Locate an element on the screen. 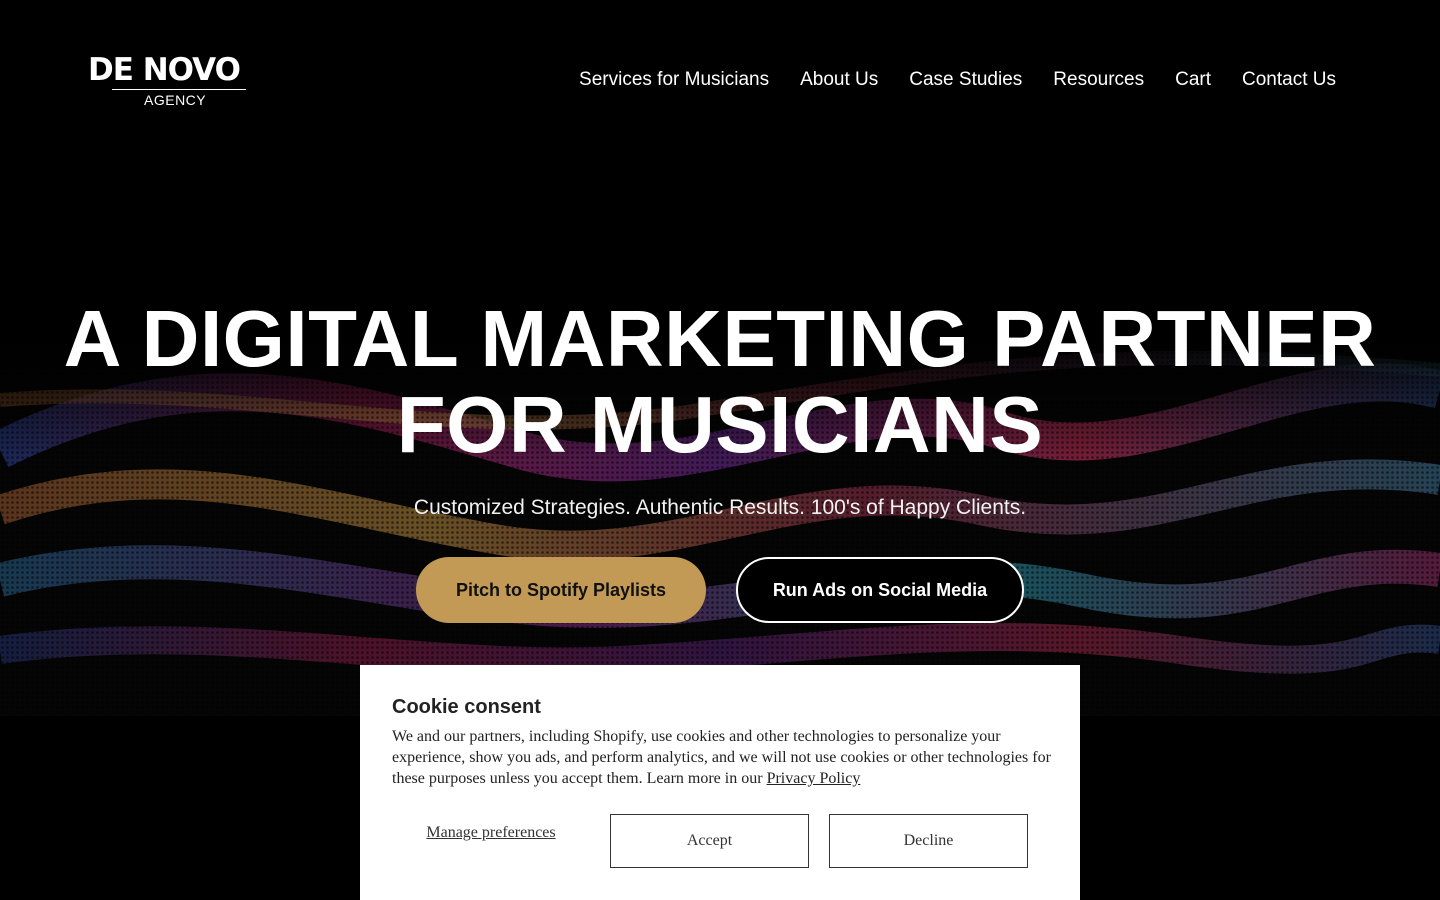 The image size is (1440, 900). nav-contact: Contact Us is located at coordinates (1289, 80).